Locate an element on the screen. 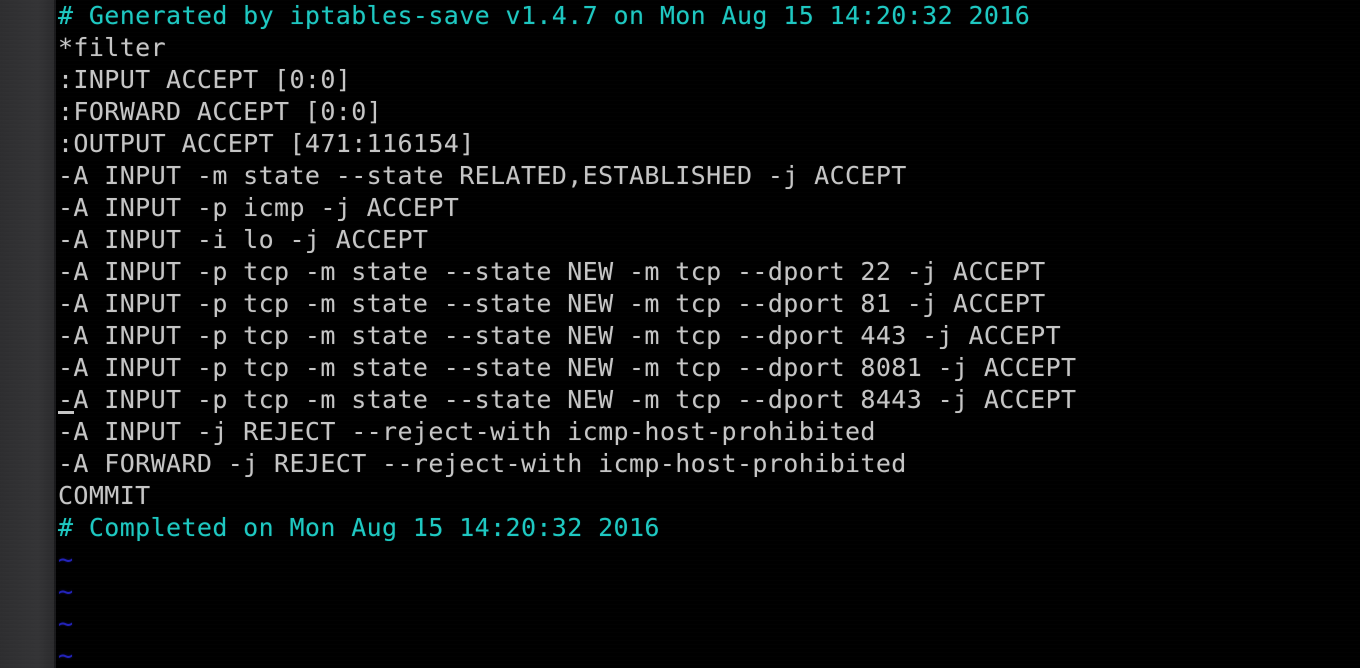 The height and width of the screenshot is (668, 1360). text-cursor is located at coordinates (66, 412).